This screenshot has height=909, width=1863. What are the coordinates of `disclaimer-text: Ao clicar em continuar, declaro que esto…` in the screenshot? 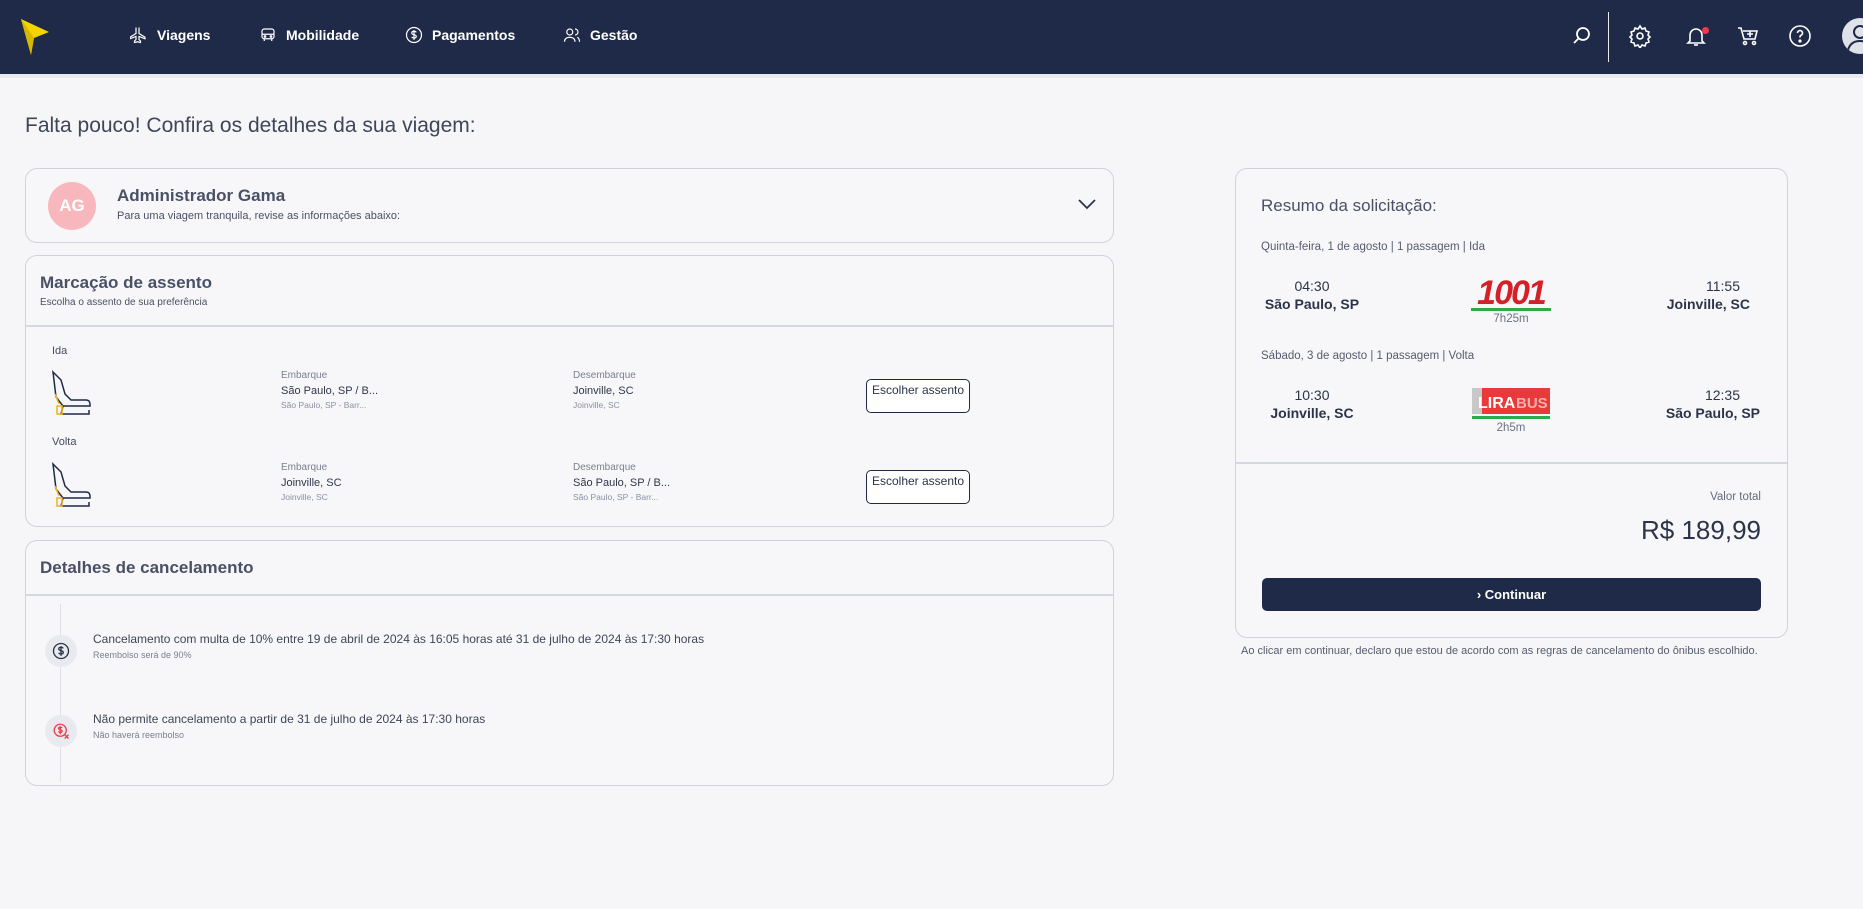 It's located at (1499, 651).